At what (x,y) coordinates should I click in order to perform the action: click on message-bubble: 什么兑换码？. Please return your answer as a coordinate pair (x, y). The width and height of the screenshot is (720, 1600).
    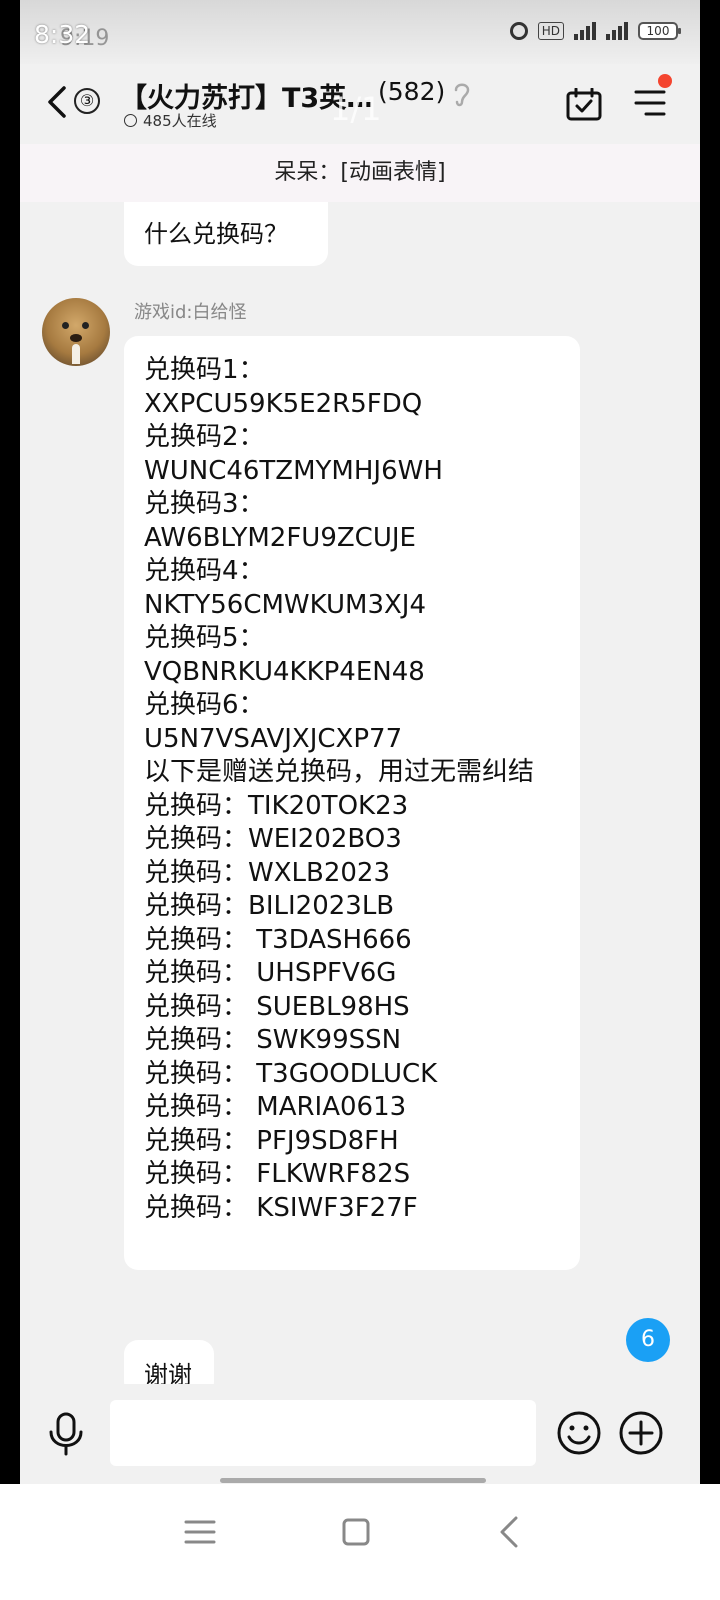
    Looking at the image, I should click on (226, 234).